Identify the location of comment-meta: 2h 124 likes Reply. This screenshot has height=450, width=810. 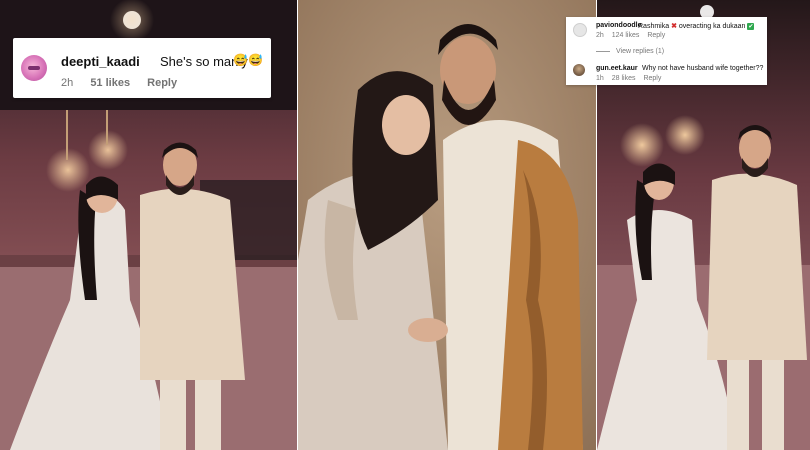
(633, 35).